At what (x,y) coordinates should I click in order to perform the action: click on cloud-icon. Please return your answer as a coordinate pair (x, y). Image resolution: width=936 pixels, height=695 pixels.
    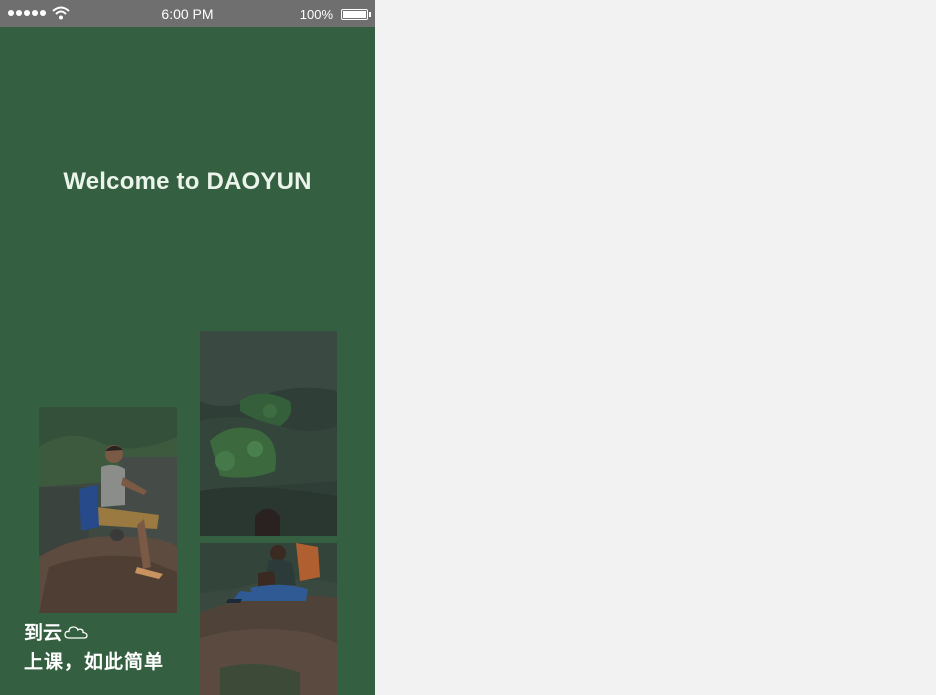
    Looking at the image, I should click on (76, 632).